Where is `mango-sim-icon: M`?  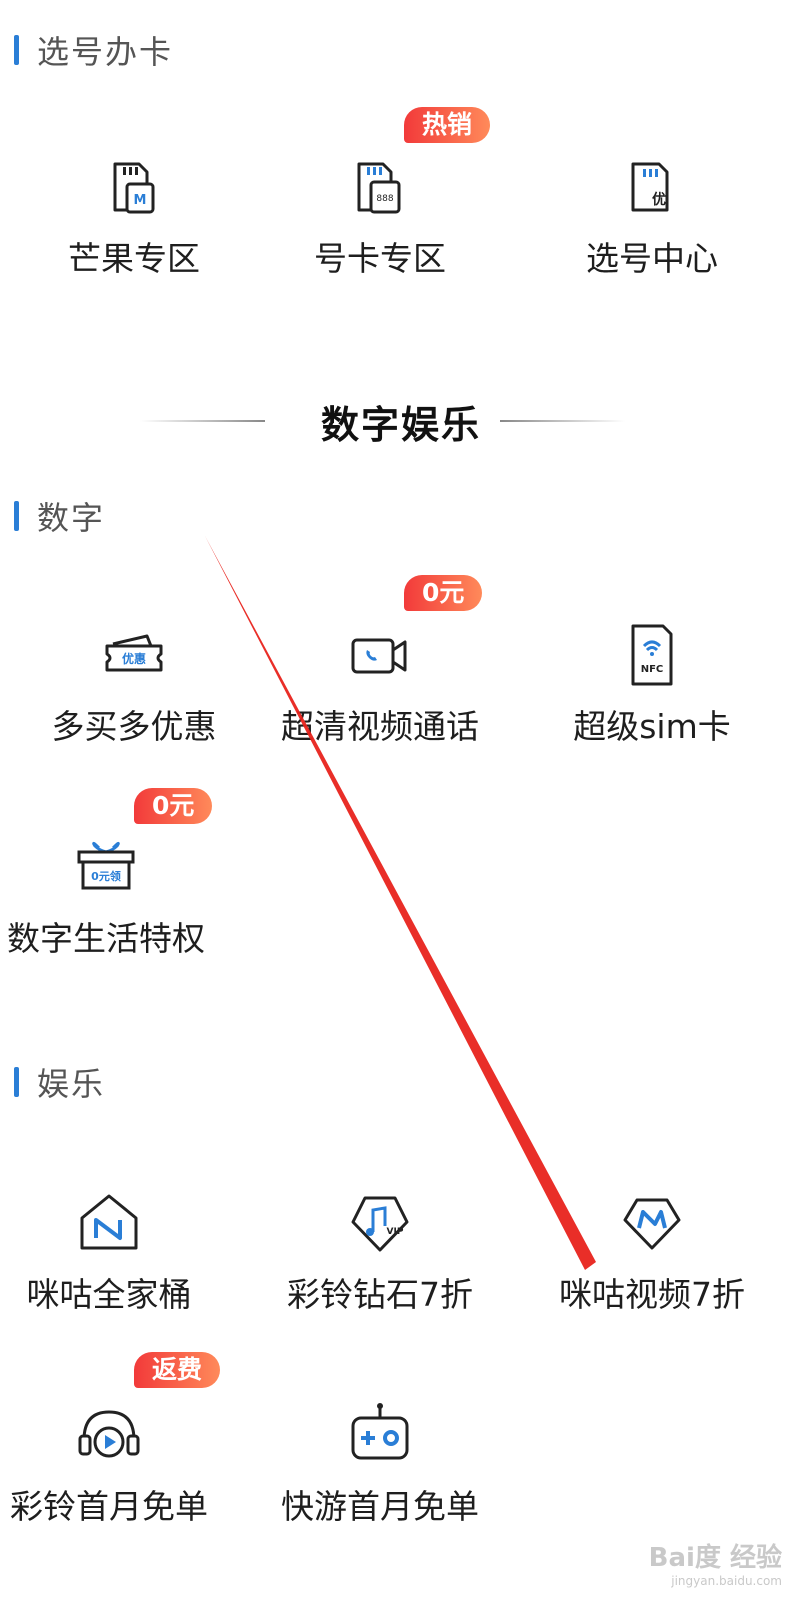
mango-sim-icon: M is located at coordinates (134, 187).